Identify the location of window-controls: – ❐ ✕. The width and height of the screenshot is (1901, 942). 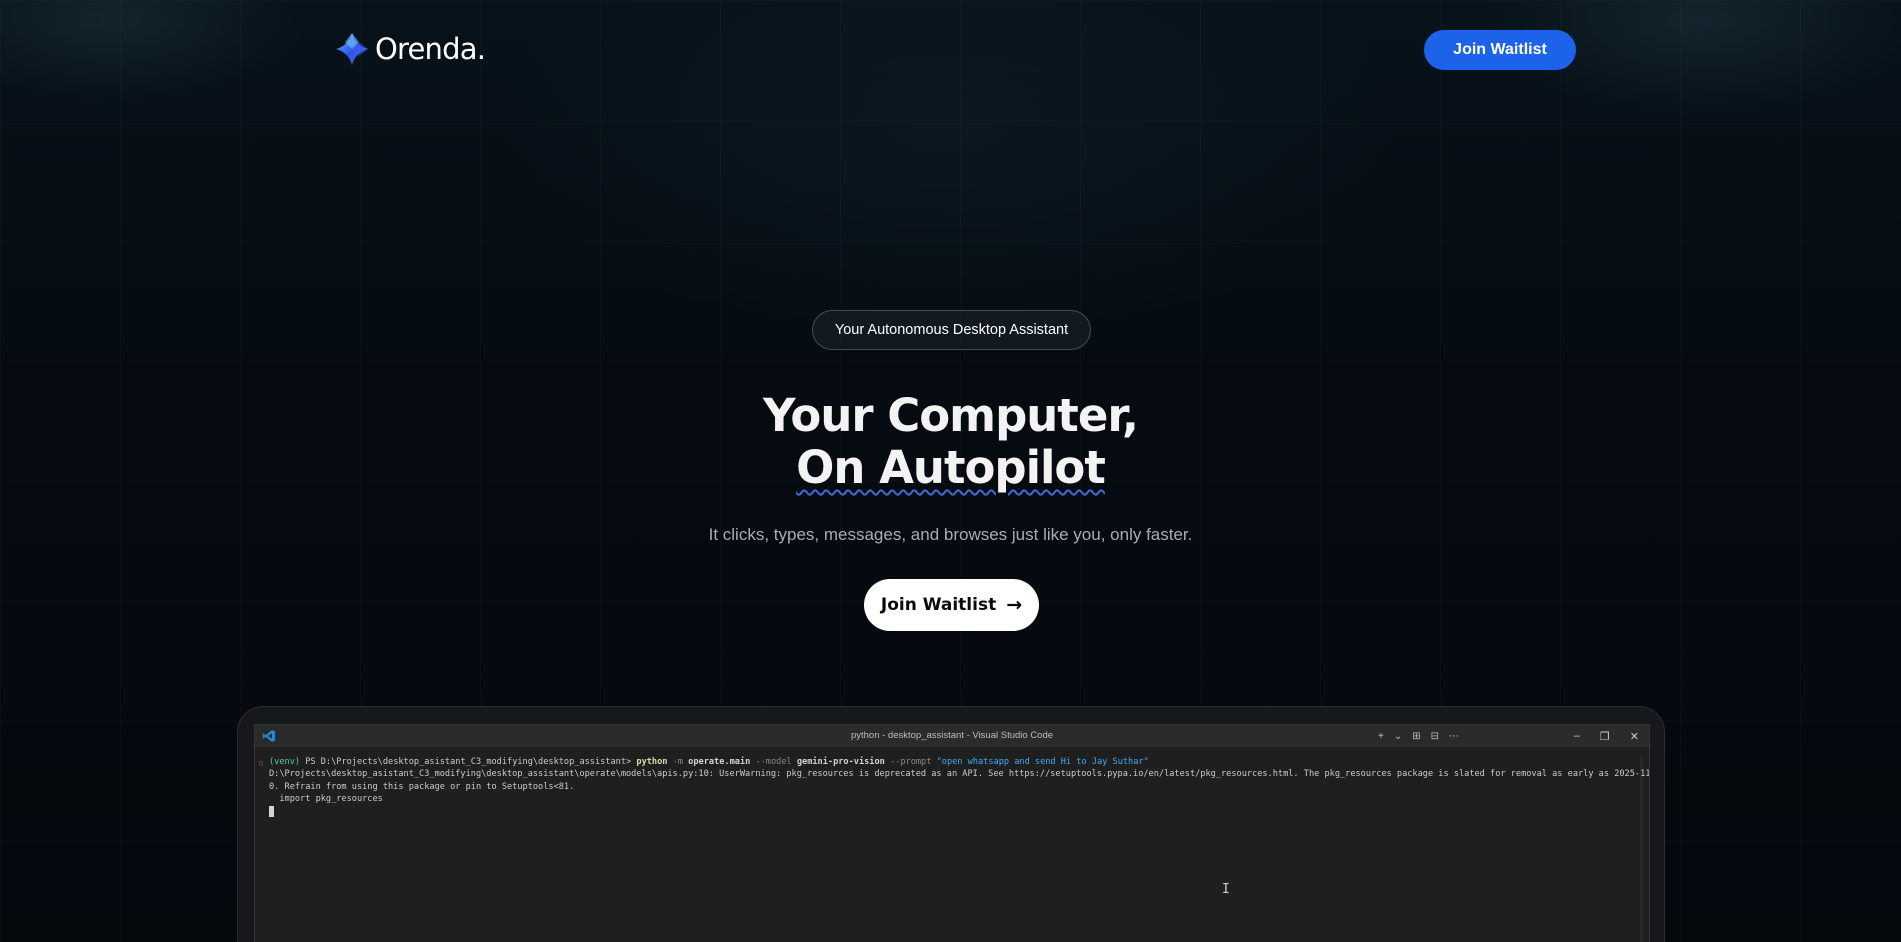
(1608, 736).